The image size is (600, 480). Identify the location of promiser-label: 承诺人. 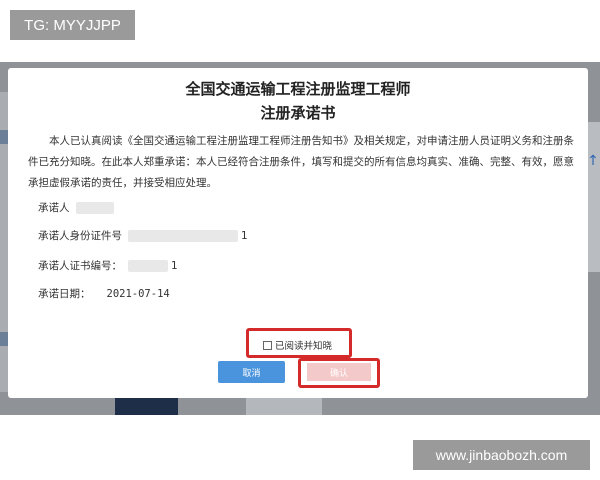
(54, 208).